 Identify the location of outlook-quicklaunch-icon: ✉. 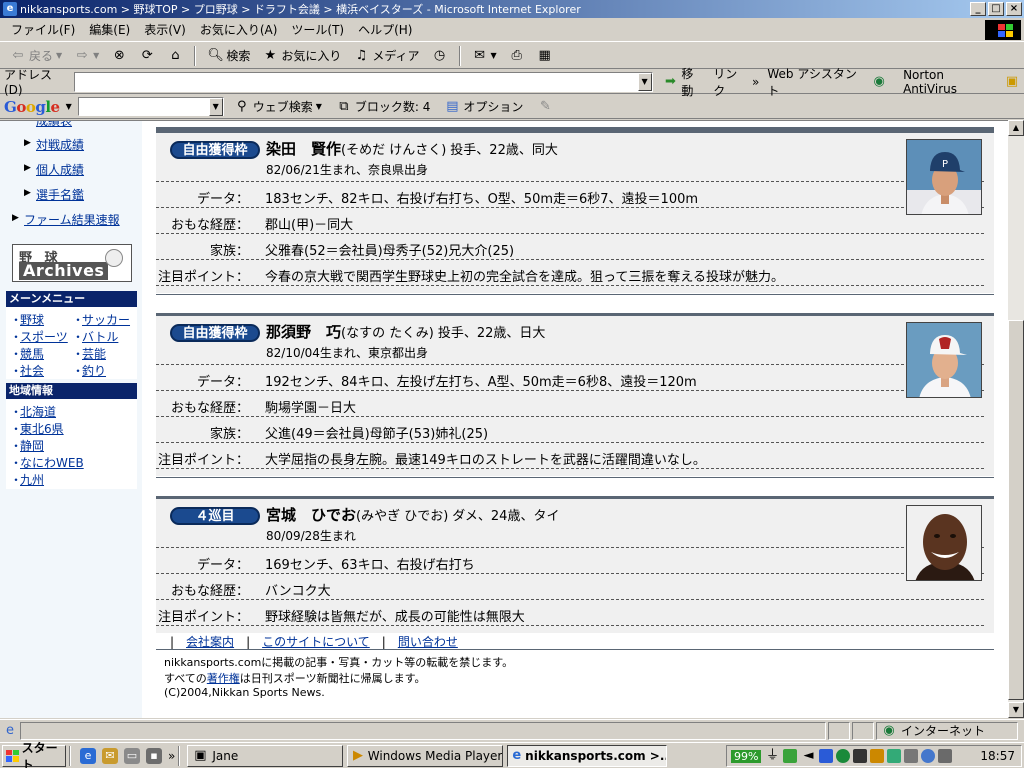
(110, 755).